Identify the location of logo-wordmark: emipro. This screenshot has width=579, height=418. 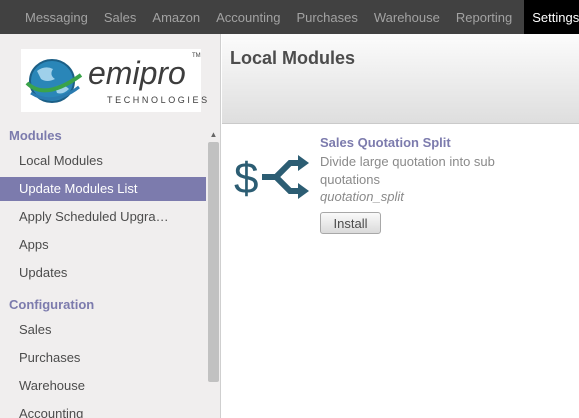
(137, 73).